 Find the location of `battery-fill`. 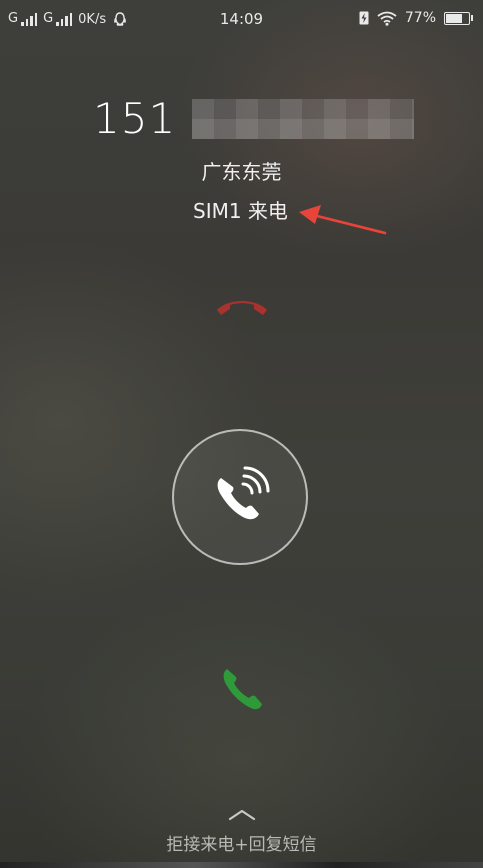

battery-fill is located at coordinates (454, 18).